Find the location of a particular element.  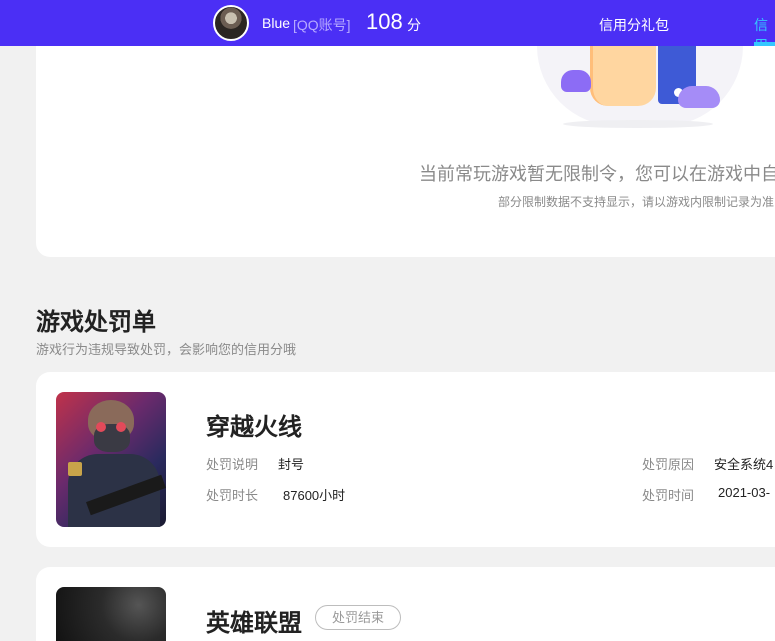

crossfire-soldier-icon is located at coordinates (111, 459).